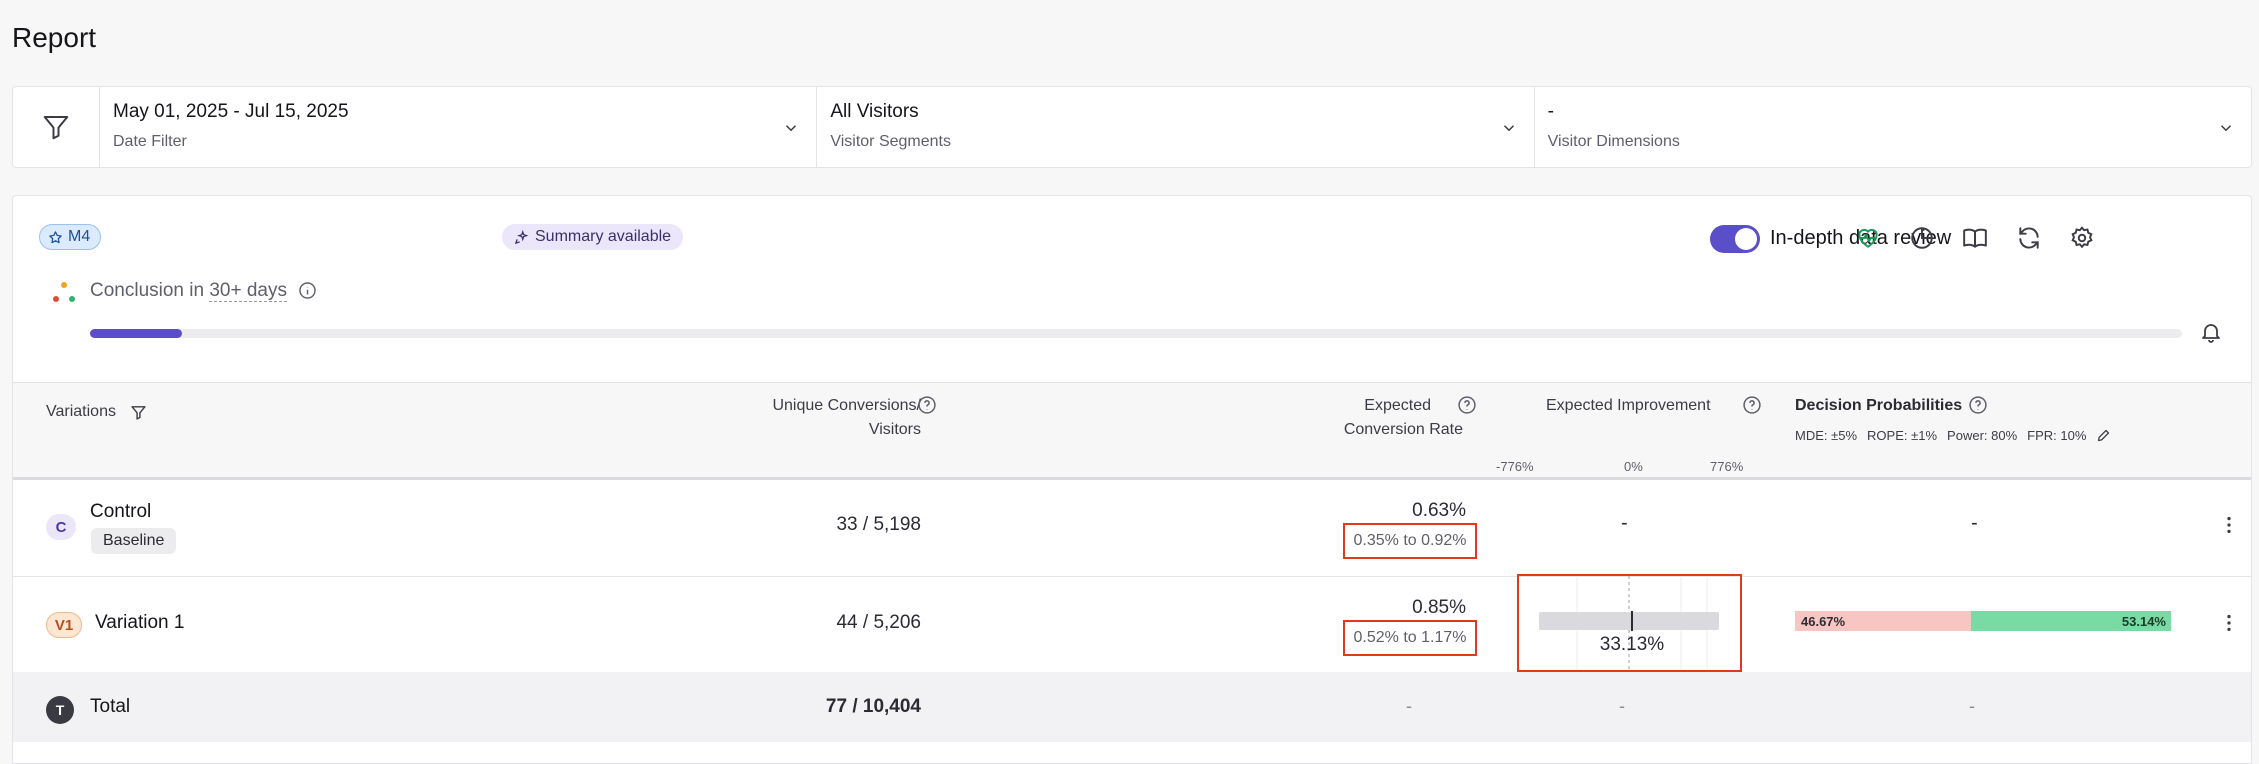 This screenshot has width=2259, height=764. Describe the element at coordinates (1397, 405) in the screenshot. I see `col-rate-label-1: Expected` at that location.